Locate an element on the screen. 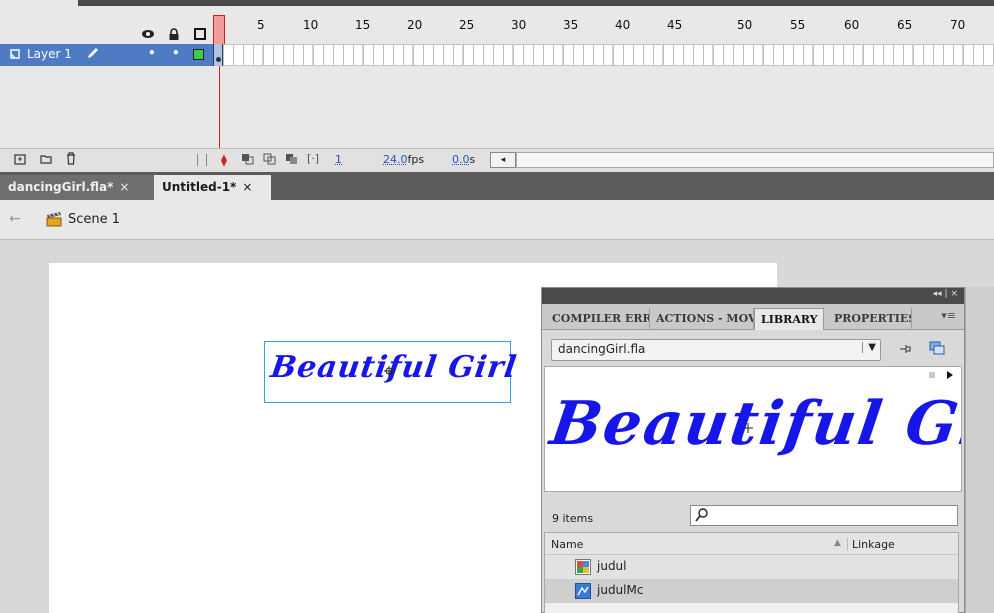 Image resolution: width=994 pixels, height=613 pixels. library-document-select: dancingGirl.fla ▼ is located at coordinates (716, 350).